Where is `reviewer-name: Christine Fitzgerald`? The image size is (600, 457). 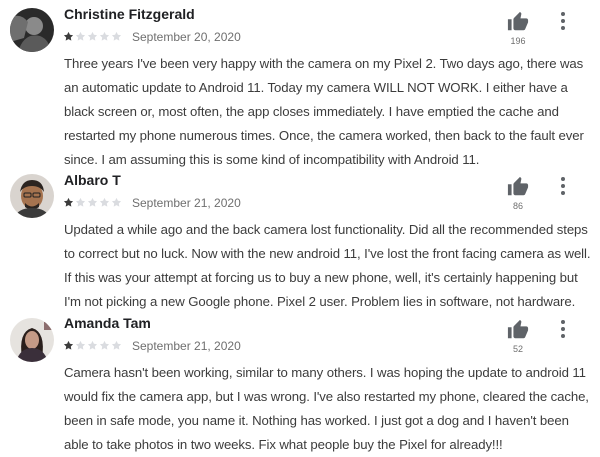 reviewer-name: Christine Fitzgerald is located at coordinates (129, 14).